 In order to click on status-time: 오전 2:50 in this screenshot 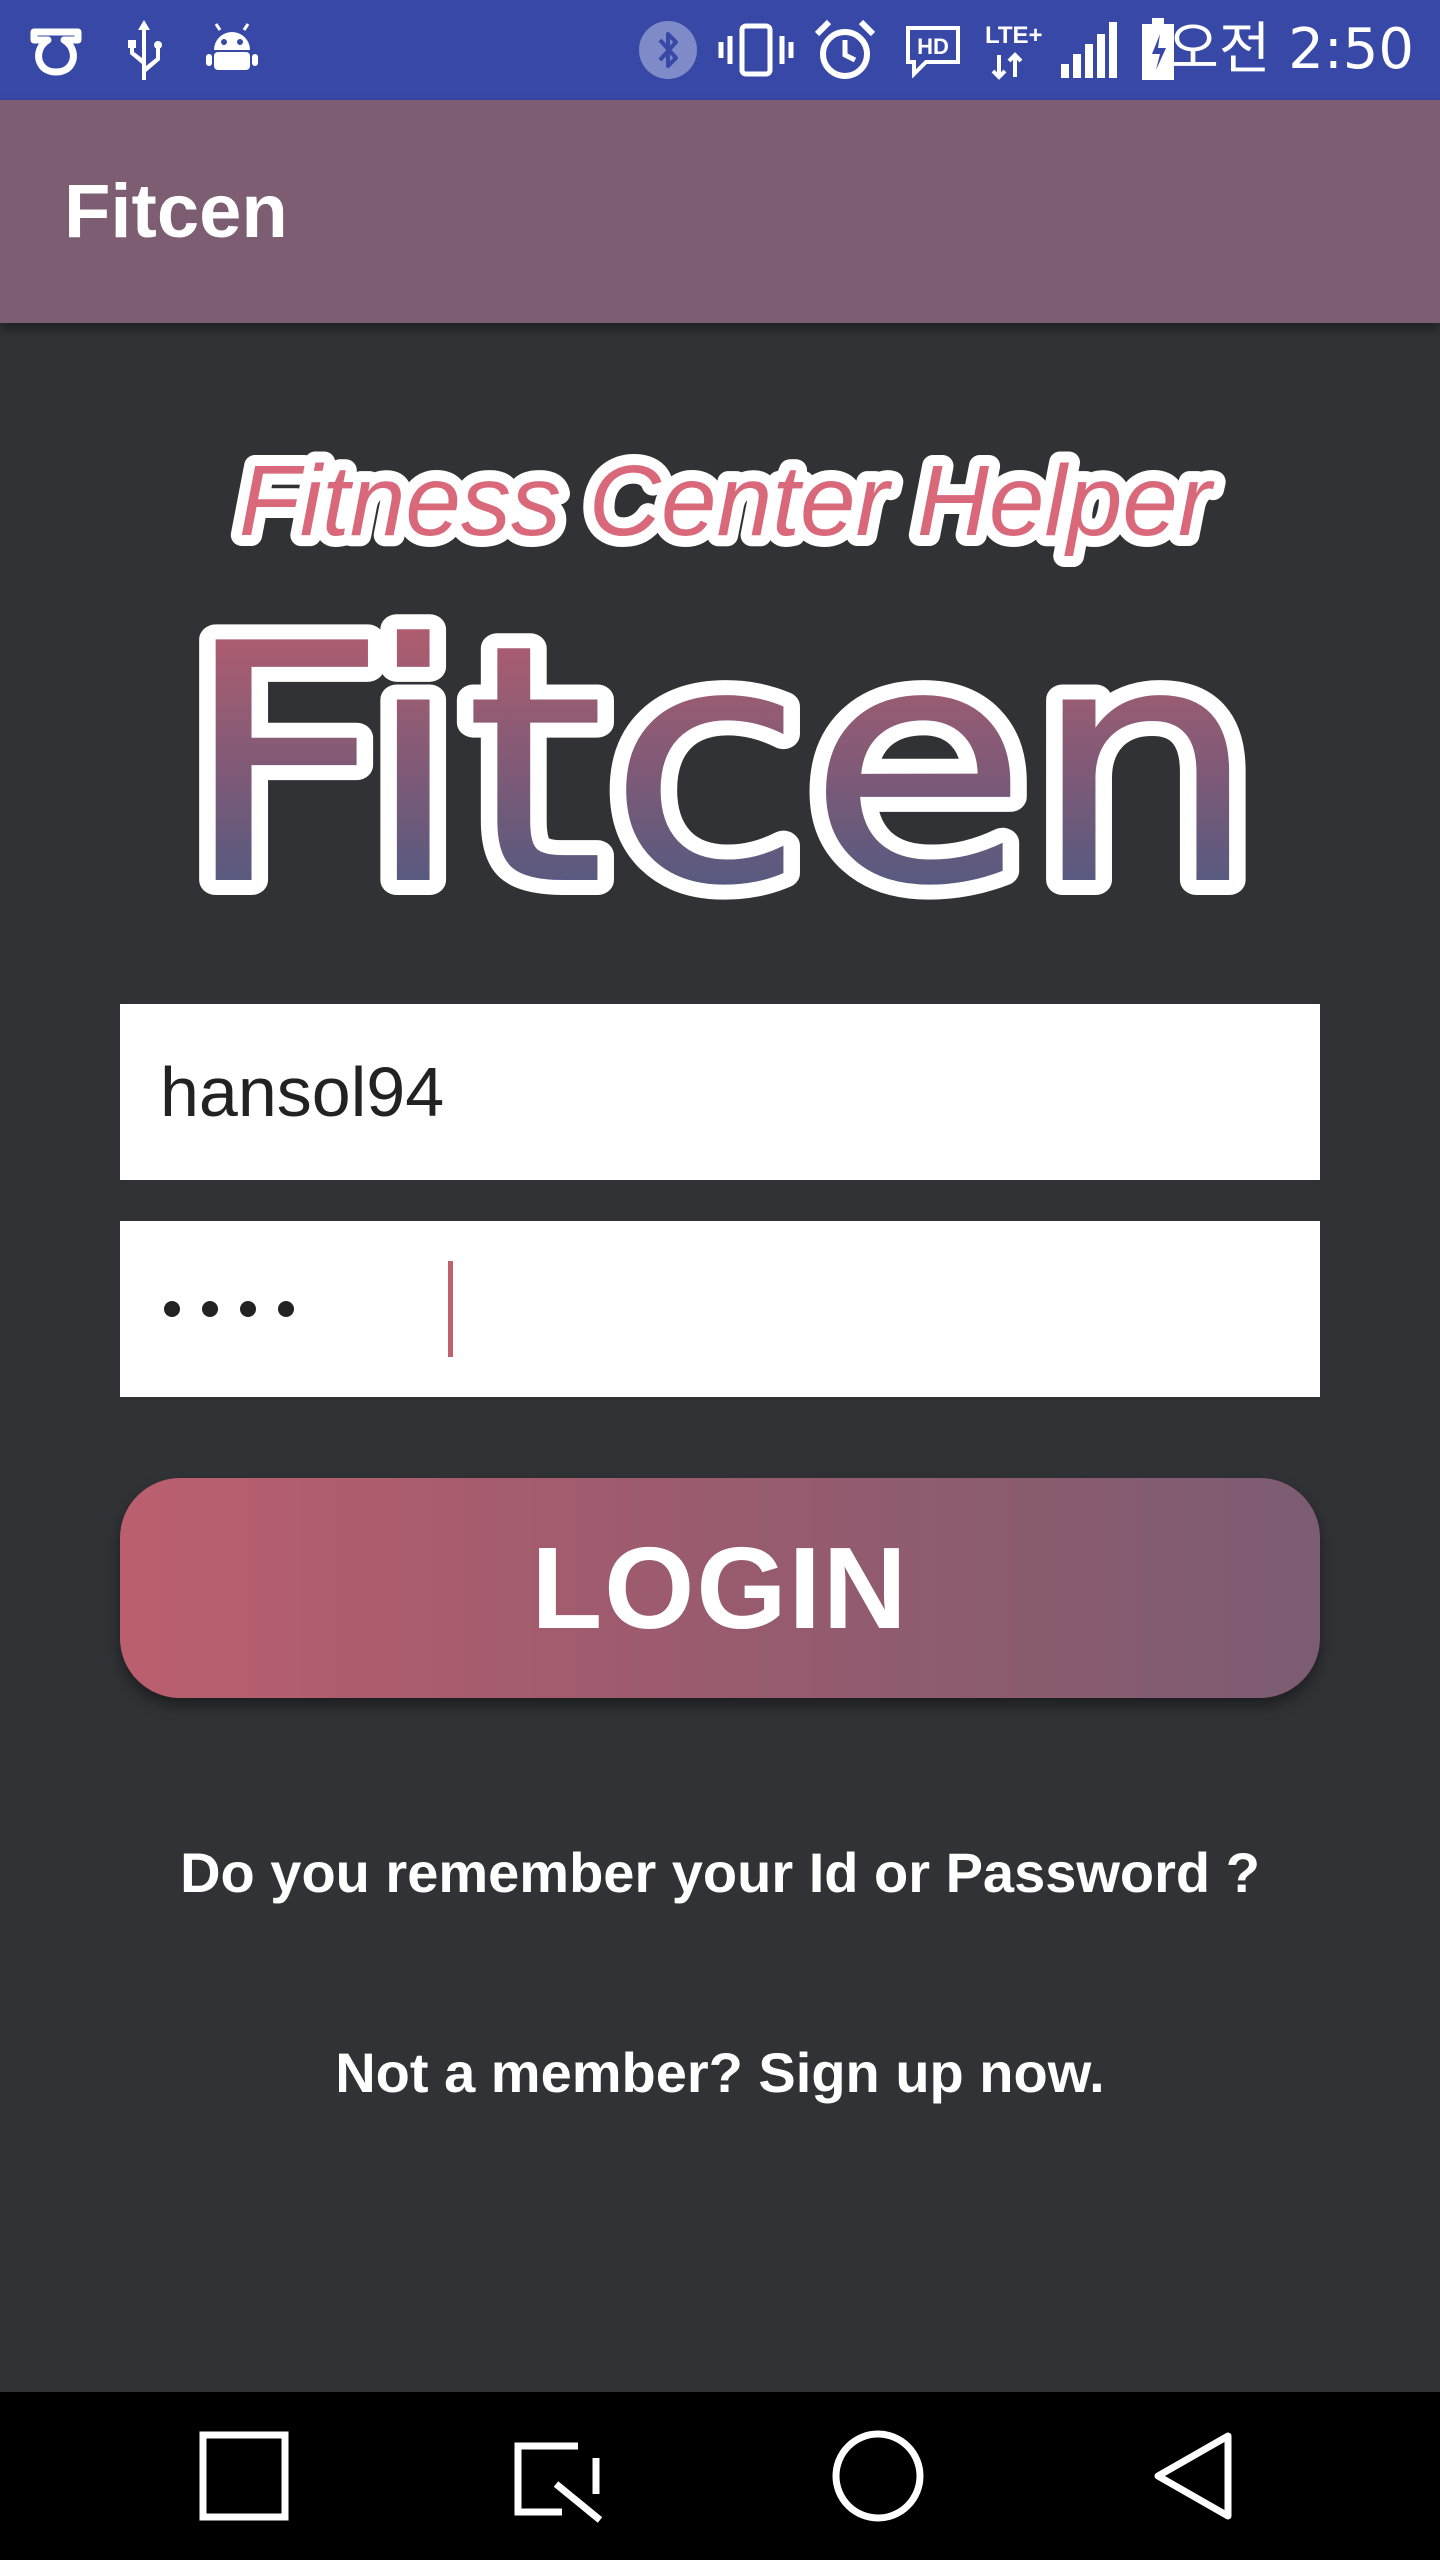, I will do `click(1290, 49)`.